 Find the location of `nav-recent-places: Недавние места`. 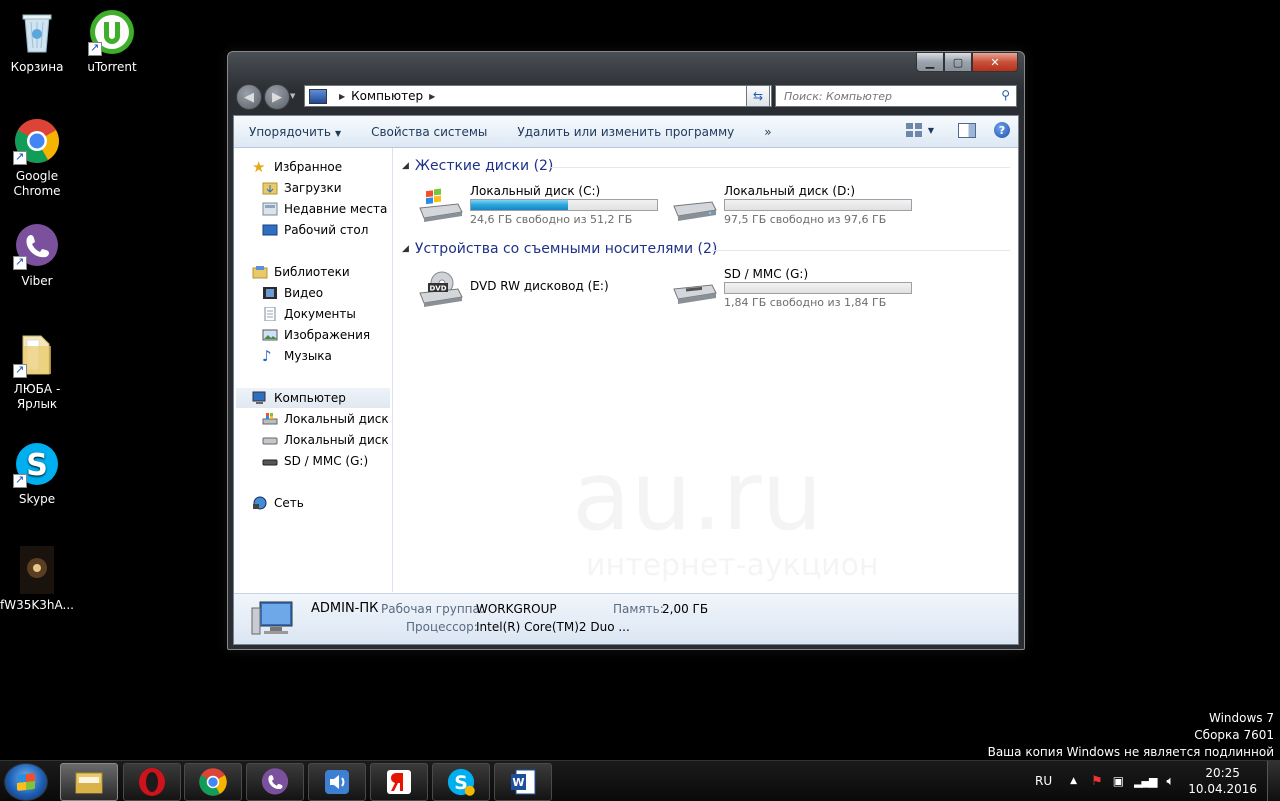

nav-recent-places: Недавние места is located at coordinates (324, 209).